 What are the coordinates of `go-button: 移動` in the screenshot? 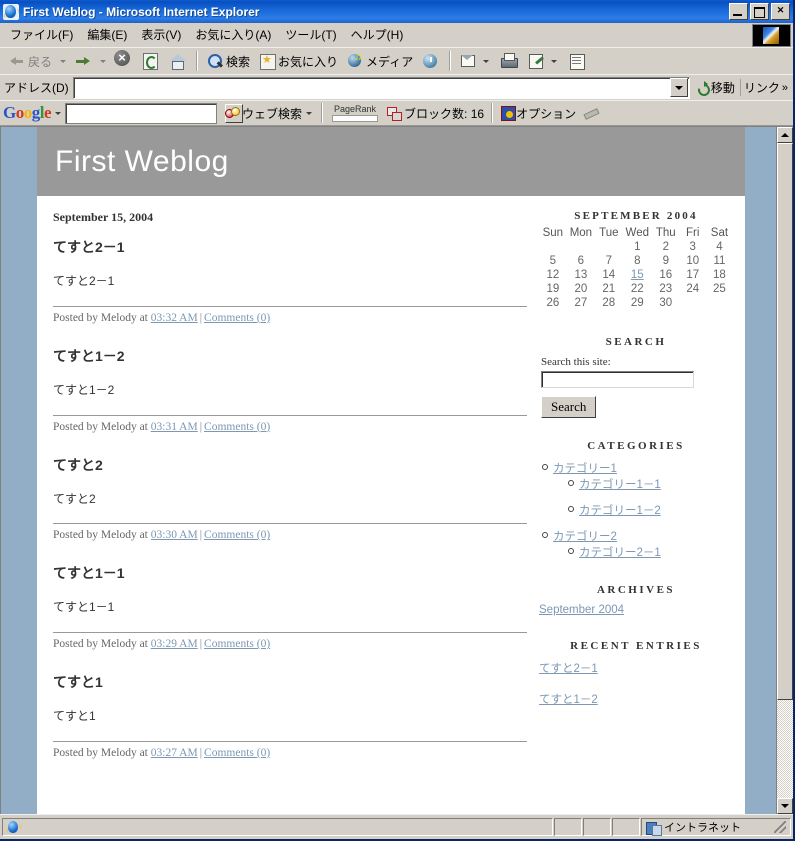 It's located at (715, 87).